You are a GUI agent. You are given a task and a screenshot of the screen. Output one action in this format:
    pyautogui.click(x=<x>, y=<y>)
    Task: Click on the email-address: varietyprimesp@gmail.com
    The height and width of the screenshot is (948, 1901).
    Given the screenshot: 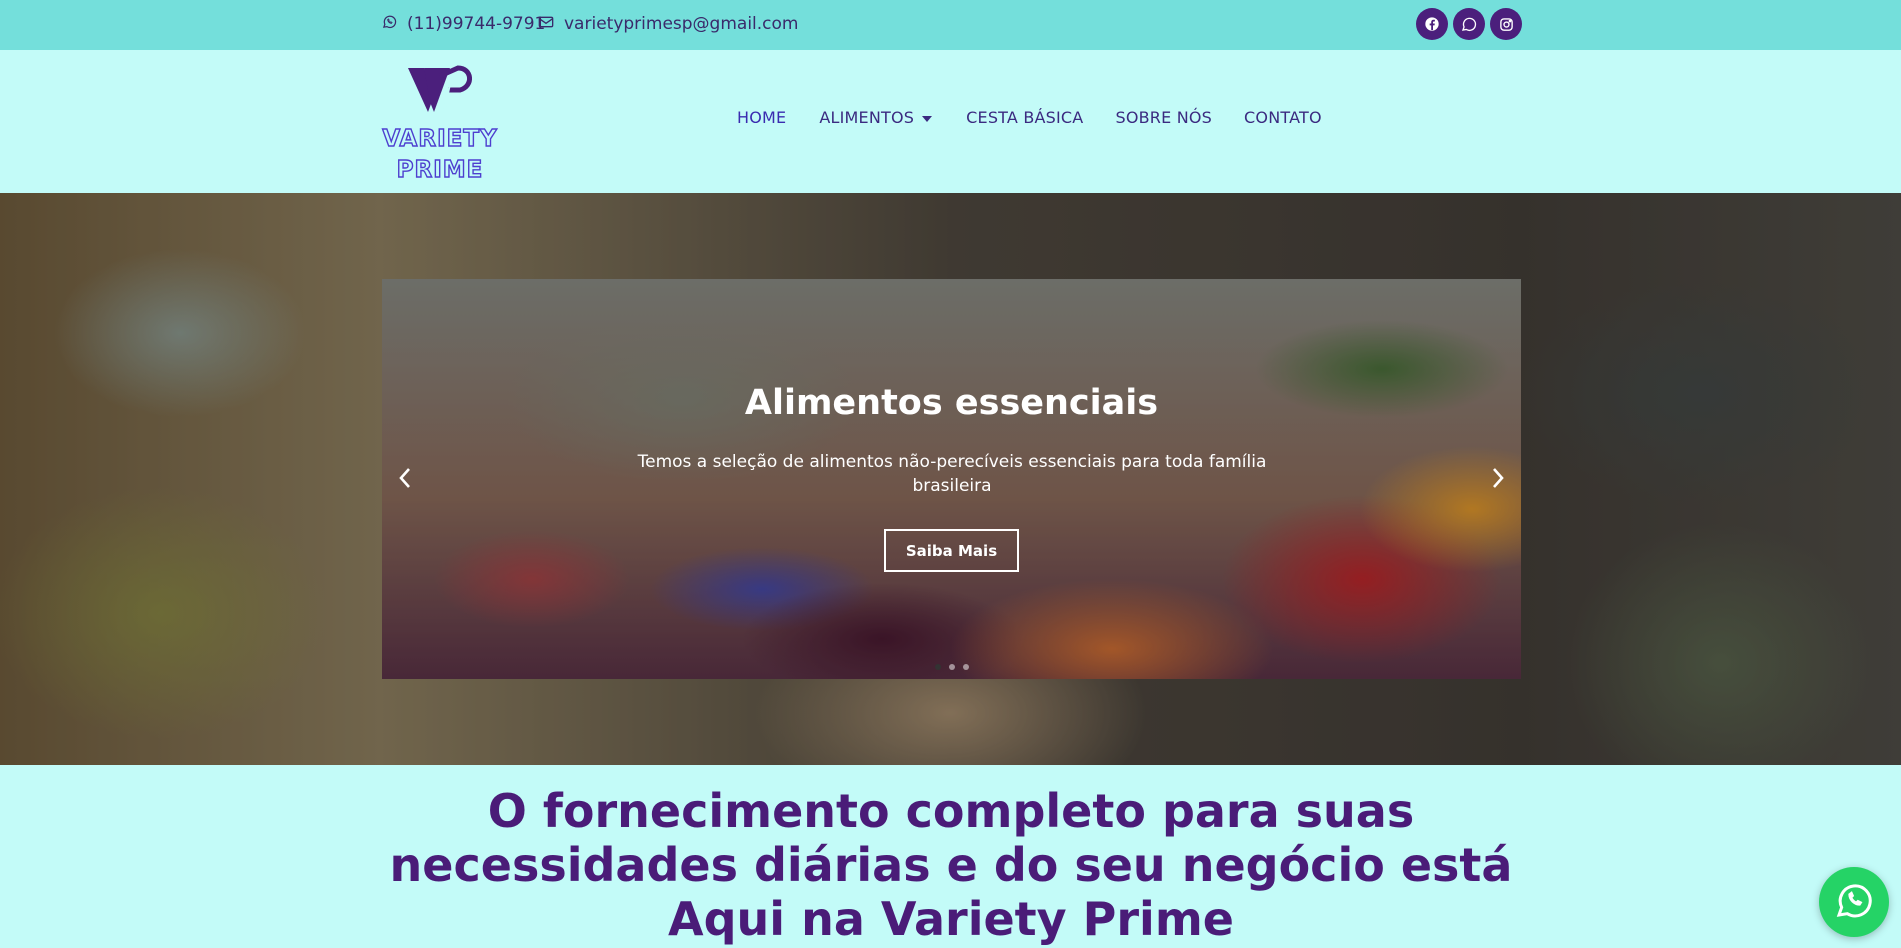 What is the action you would take?
    pyautogui.click(x=681, y=24)
    